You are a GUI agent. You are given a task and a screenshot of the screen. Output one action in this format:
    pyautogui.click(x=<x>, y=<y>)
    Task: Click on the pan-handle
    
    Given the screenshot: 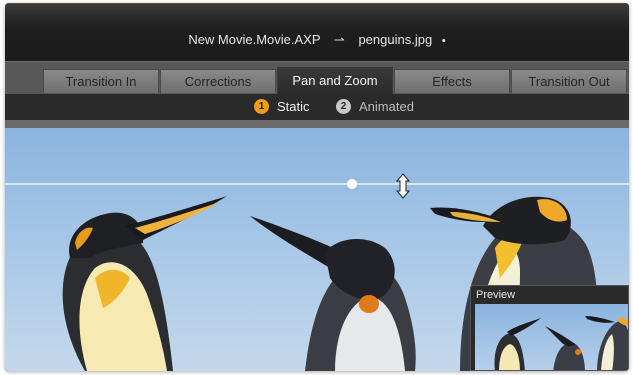 What is the action you would take?
    pyautogui.click(x=352, y=184)
    